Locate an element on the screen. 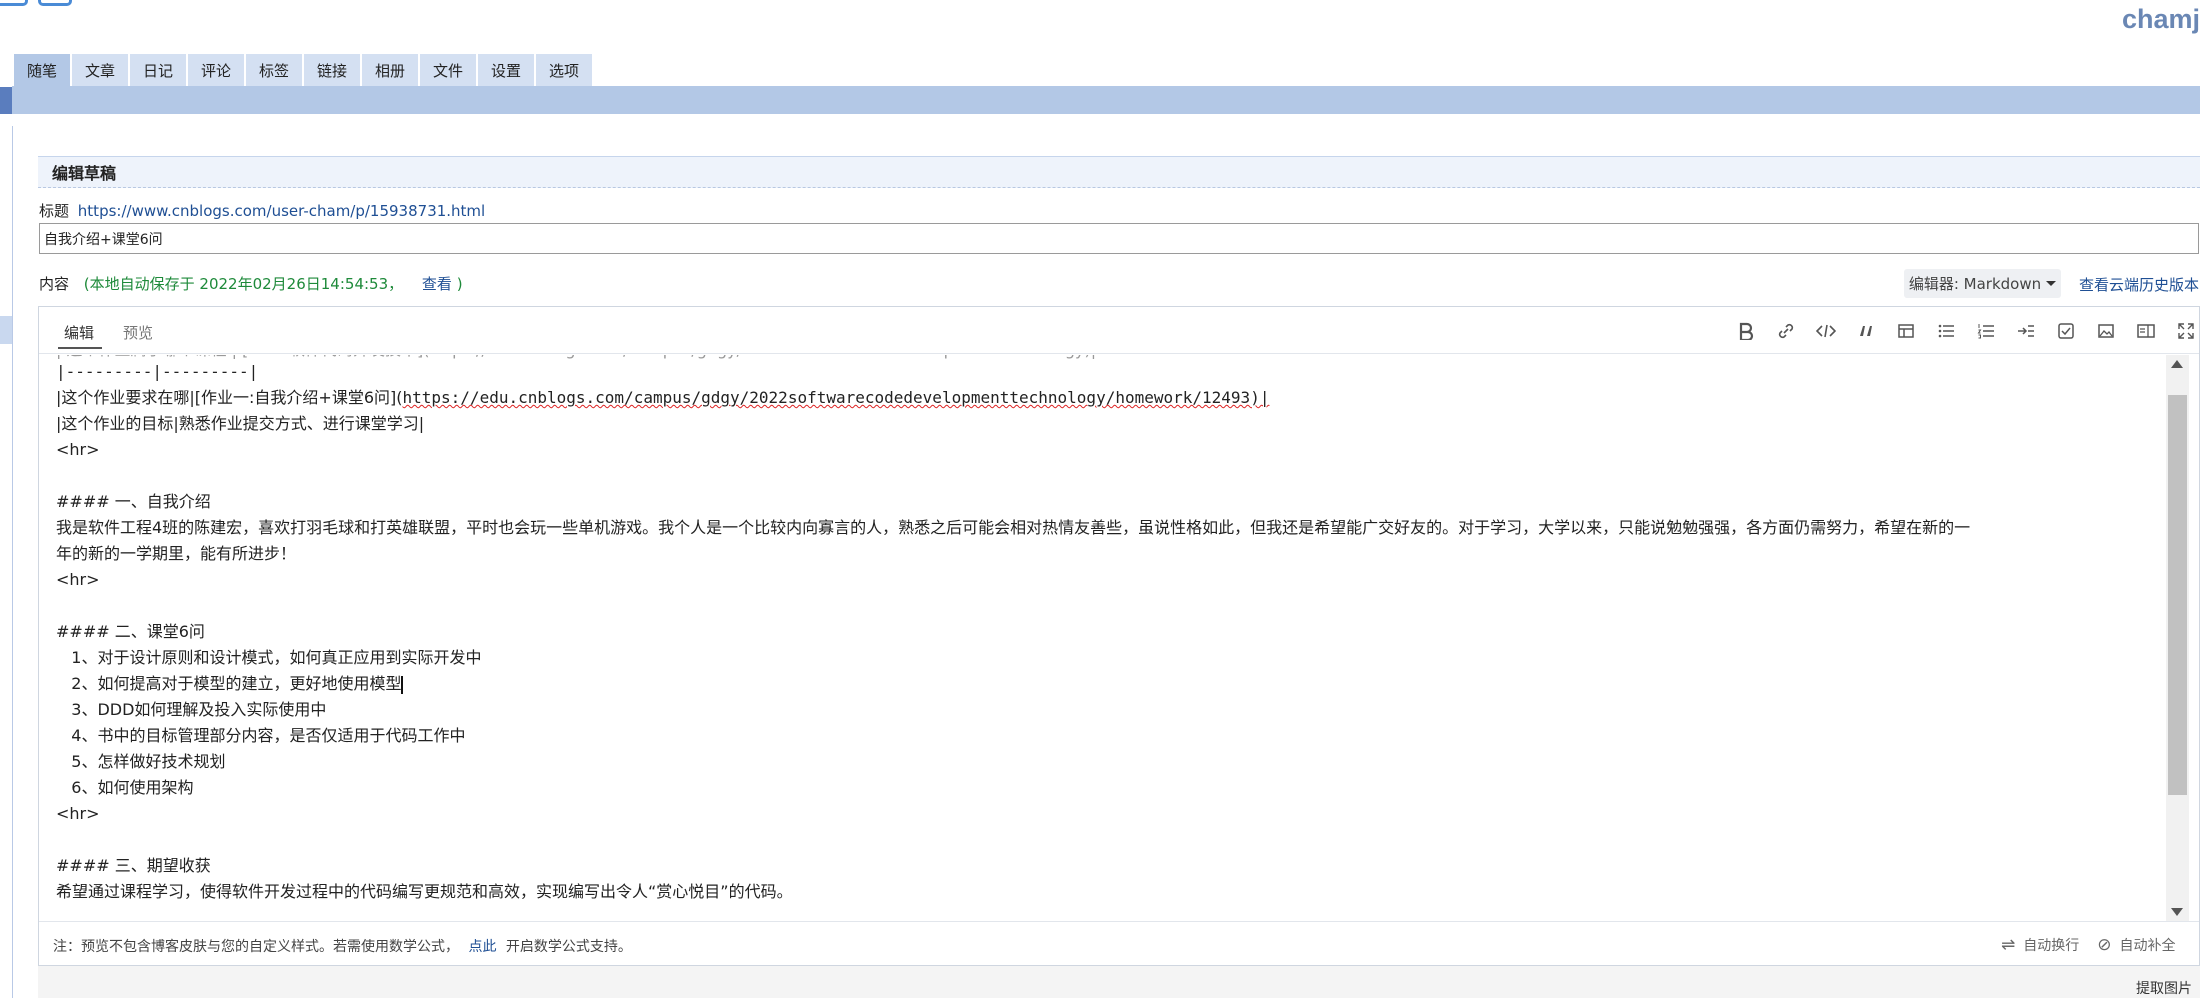 The width and height of the screenshot is (2200, 998). tab-posts: 随笔 is located at coordinates (42, 70).